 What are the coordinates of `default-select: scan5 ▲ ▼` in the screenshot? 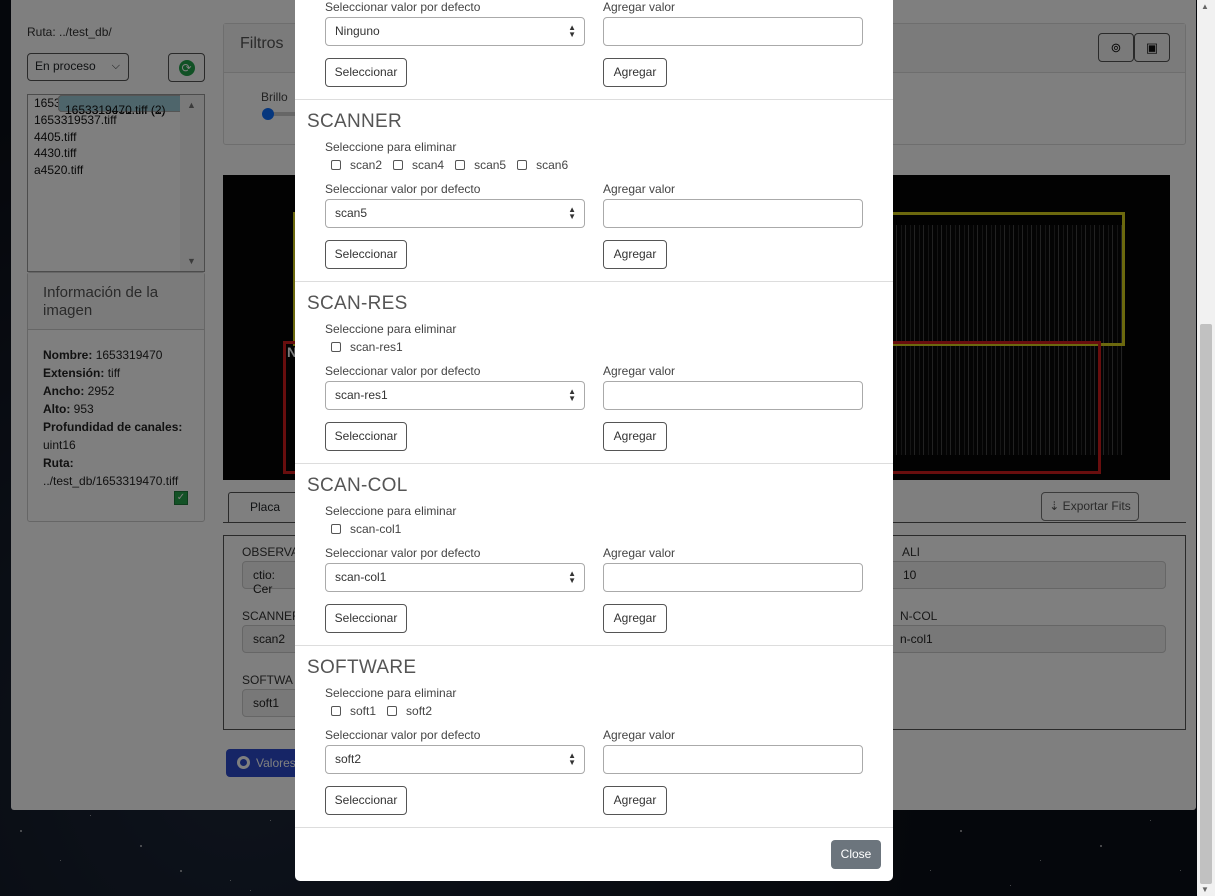 It's located at (455, 213).